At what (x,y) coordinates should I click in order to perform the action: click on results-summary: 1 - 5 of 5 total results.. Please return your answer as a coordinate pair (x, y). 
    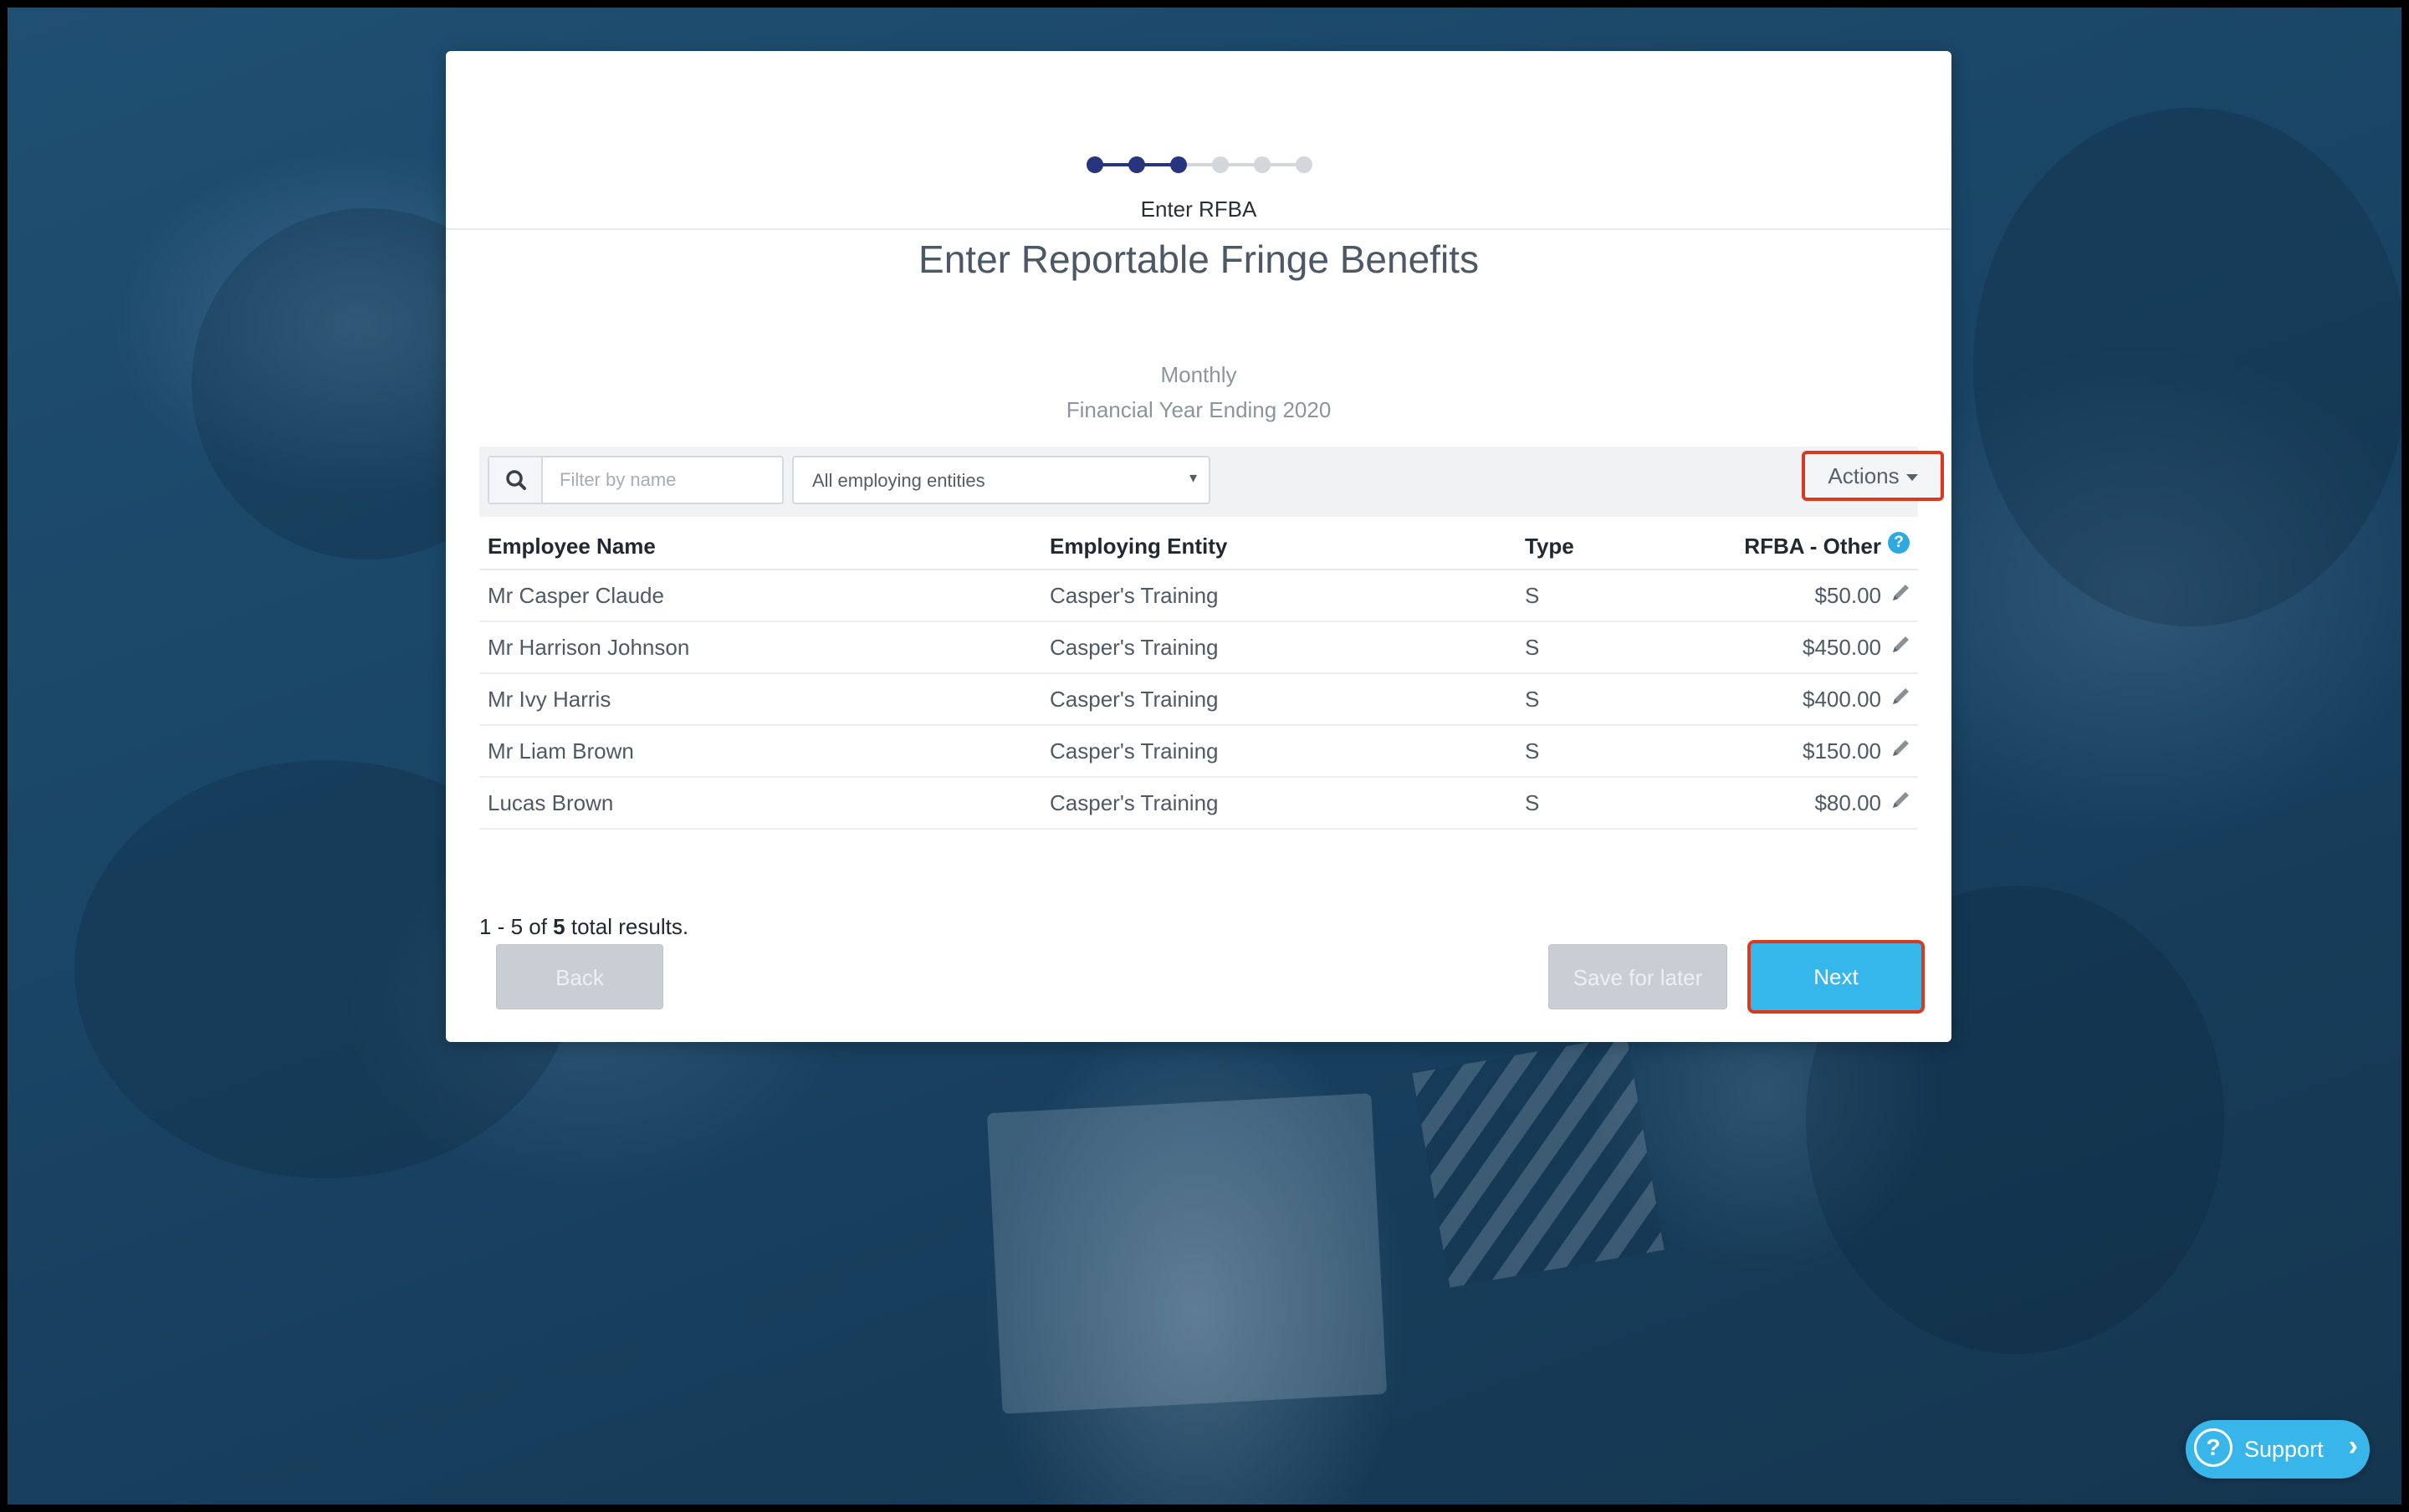
    Looking at the image, I should click on (583, 927).